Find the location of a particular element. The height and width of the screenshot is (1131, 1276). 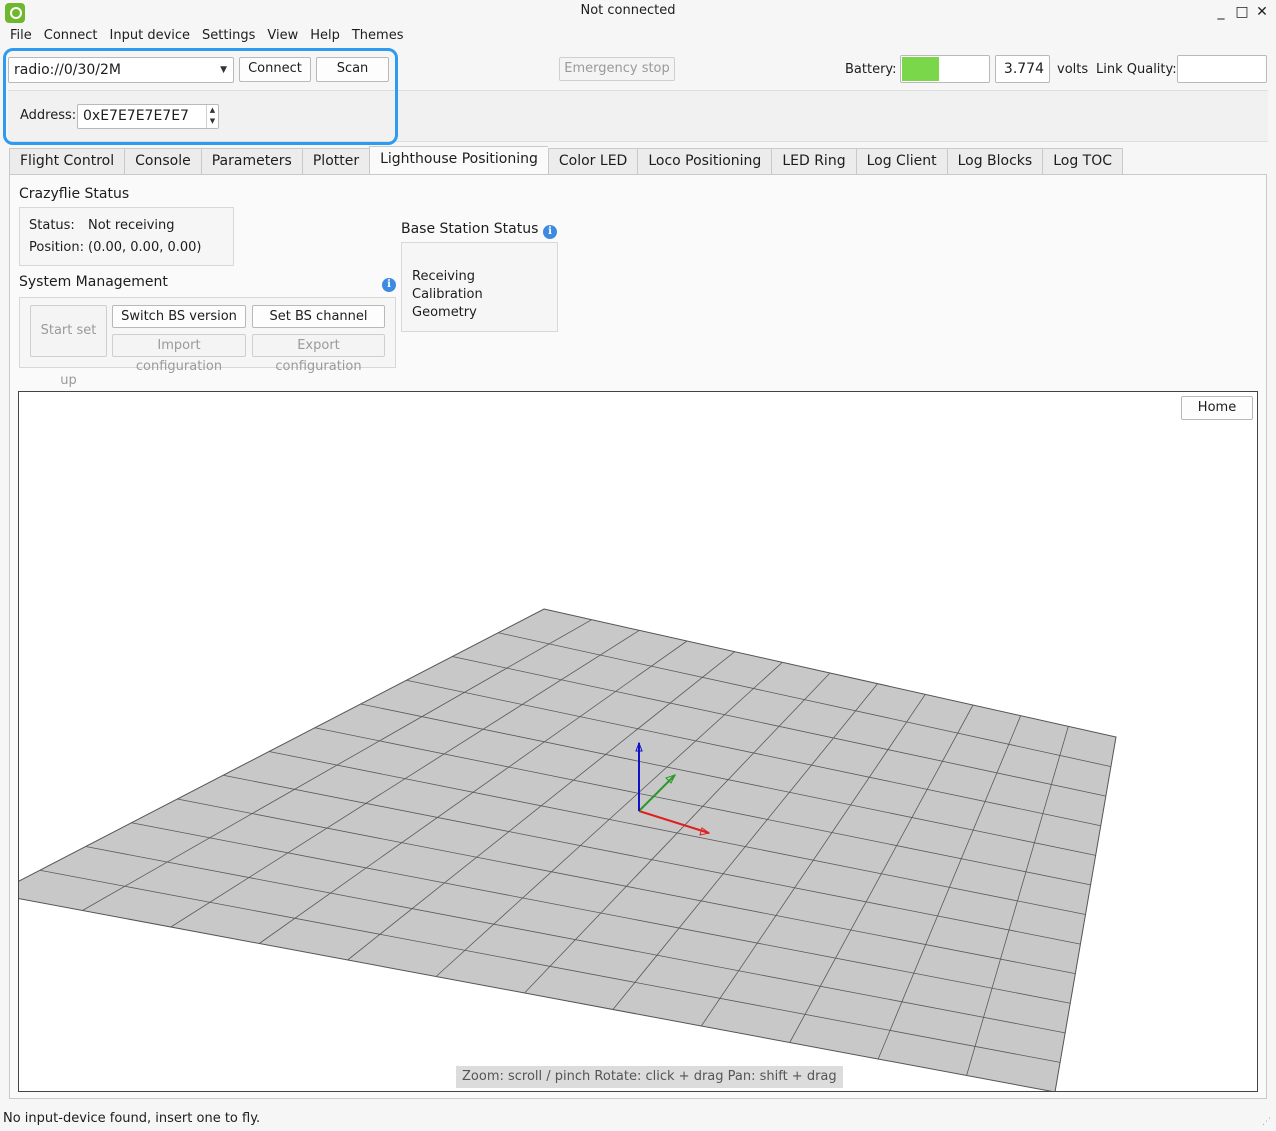

tab-log-blocks: Log Blocks is located at coordinates (994, 161).